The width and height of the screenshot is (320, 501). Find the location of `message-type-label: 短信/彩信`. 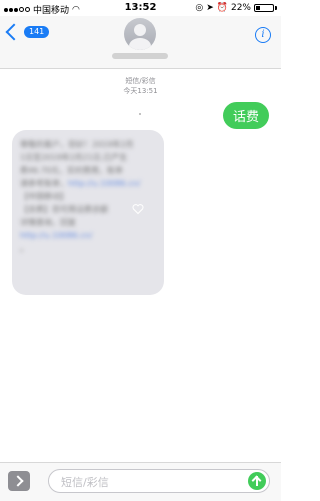

message-type-label: 短信/彩信 is located at coordinates (140, 81).